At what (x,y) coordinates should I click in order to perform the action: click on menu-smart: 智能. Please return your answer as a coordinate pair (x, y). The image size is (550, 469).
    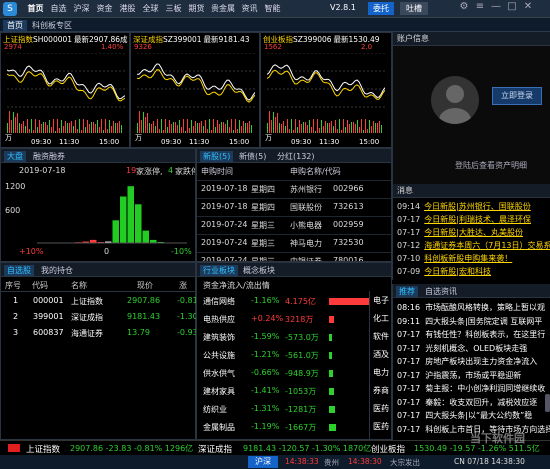
    Looking at the image, I should click on (272, 8).